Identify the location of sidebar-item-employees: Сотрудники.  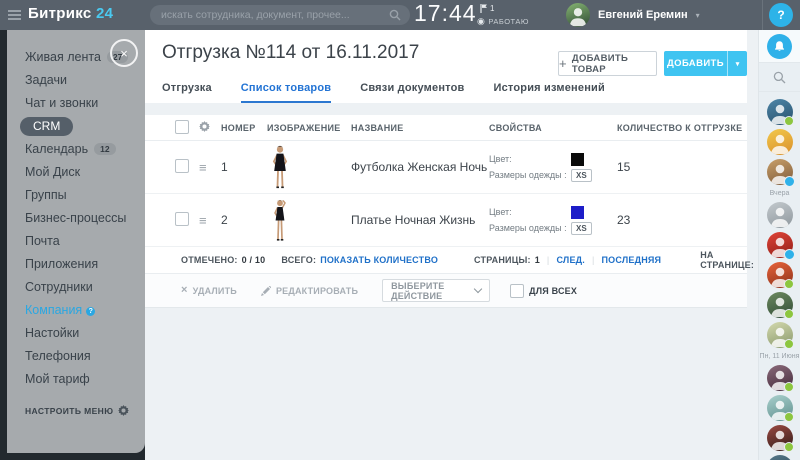
(76, 287).